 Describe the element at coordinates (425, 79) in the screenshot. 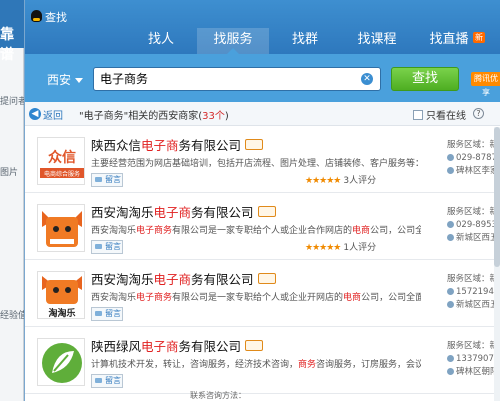

I see `search-button: 查找` at that location.